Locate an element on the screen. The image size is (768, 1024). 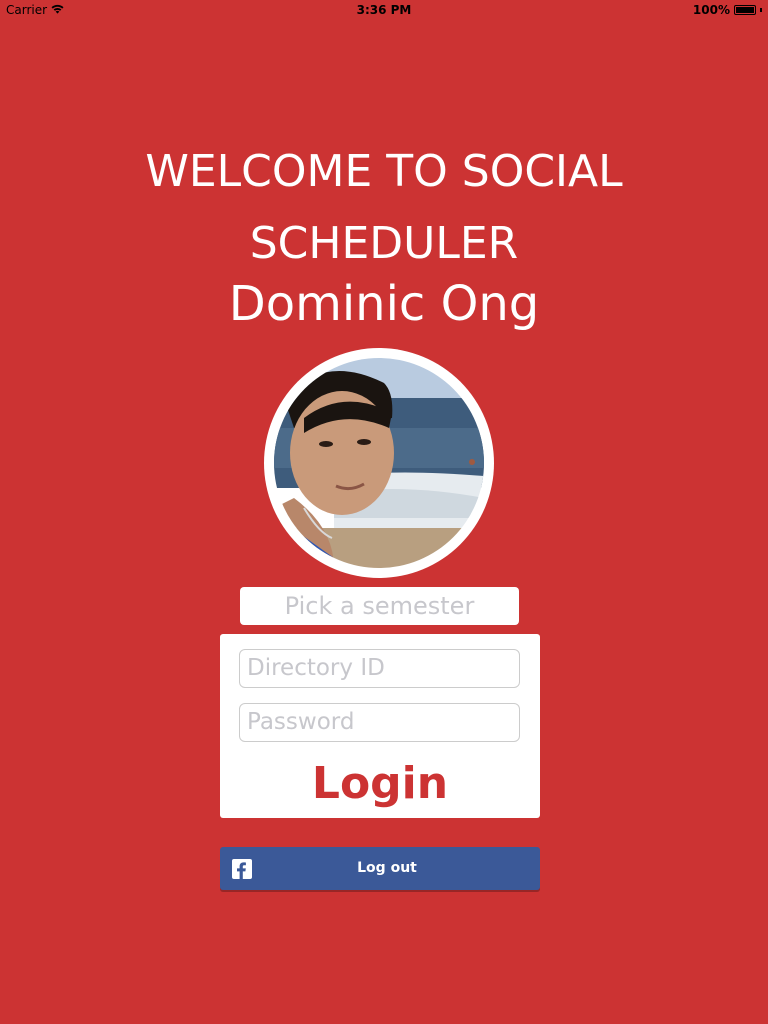
welcome-line-1: WELCOME TO SOCIAL is located at coordinates (384, 171).